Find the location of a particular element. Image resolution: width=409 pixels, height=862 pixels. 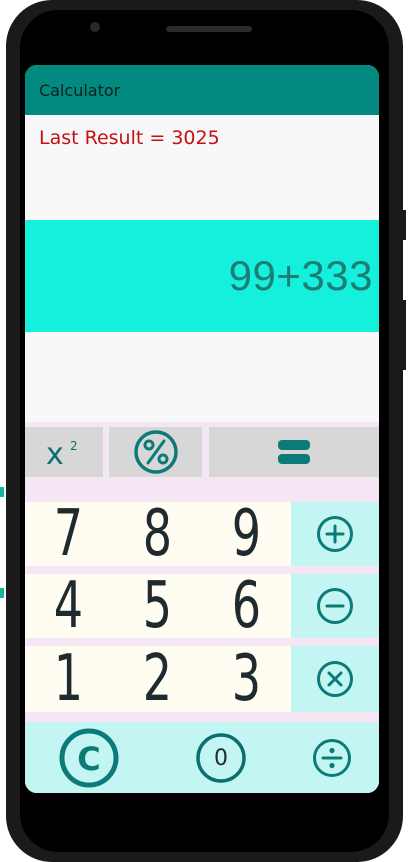

square-button: x 2 is located at coordinates (64, 452).